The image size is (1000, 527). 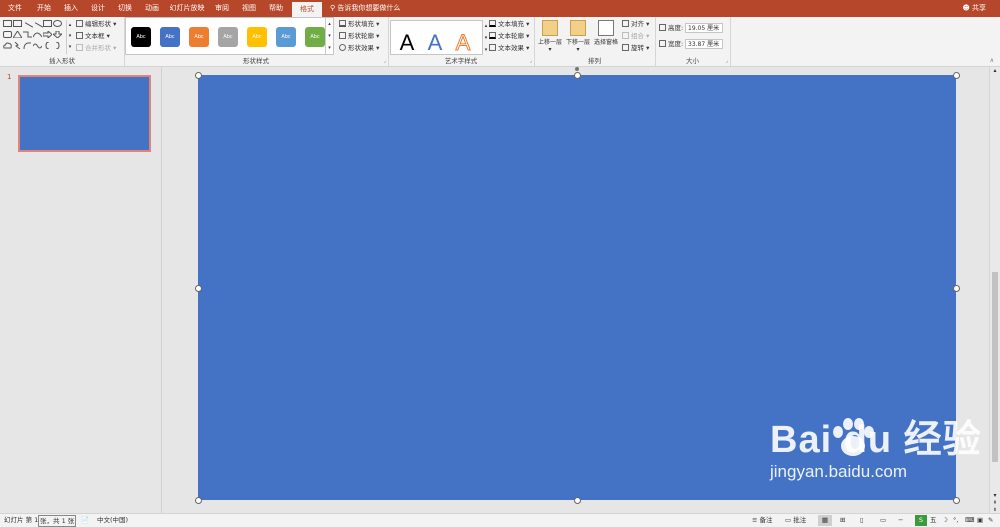 I want to click on watermark-site: jingyan.baidu.com, so click(x=839, y=471).